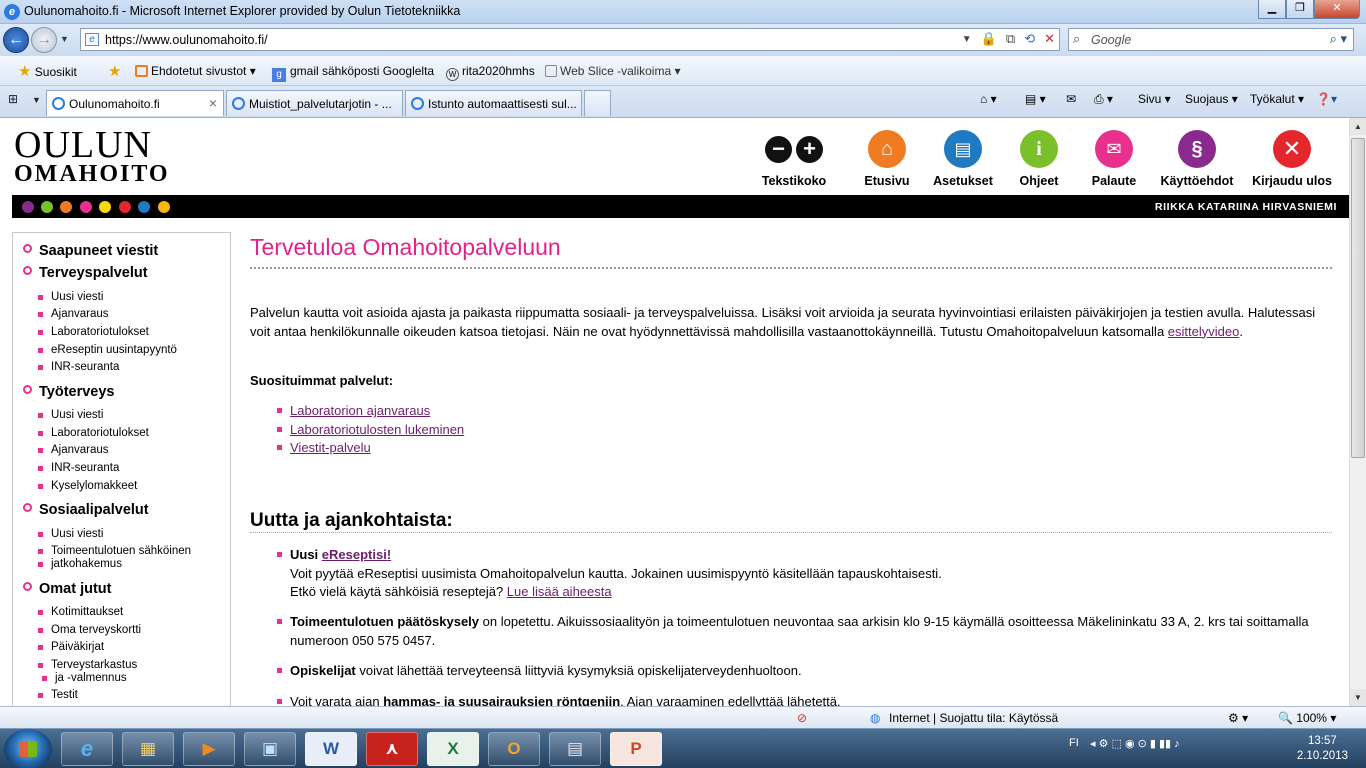 The width and height of the screenshot is (1366, 768). Describe the element at coordinates (114, 71) in the screenshot. I see `add-favorite-icon: ★` at that location.